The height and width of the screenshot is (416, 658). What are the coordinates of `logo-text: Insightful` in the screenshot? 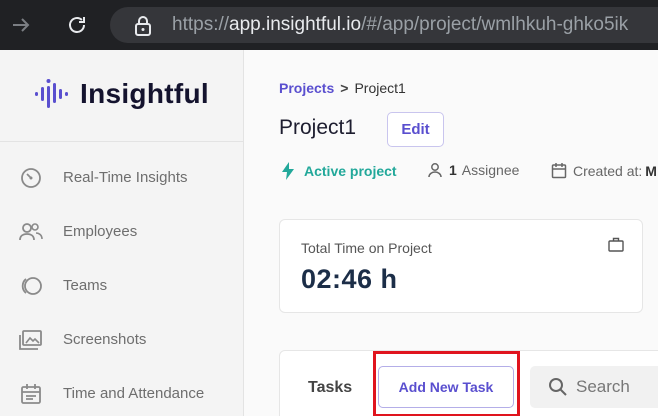 It's located at (144, 93).